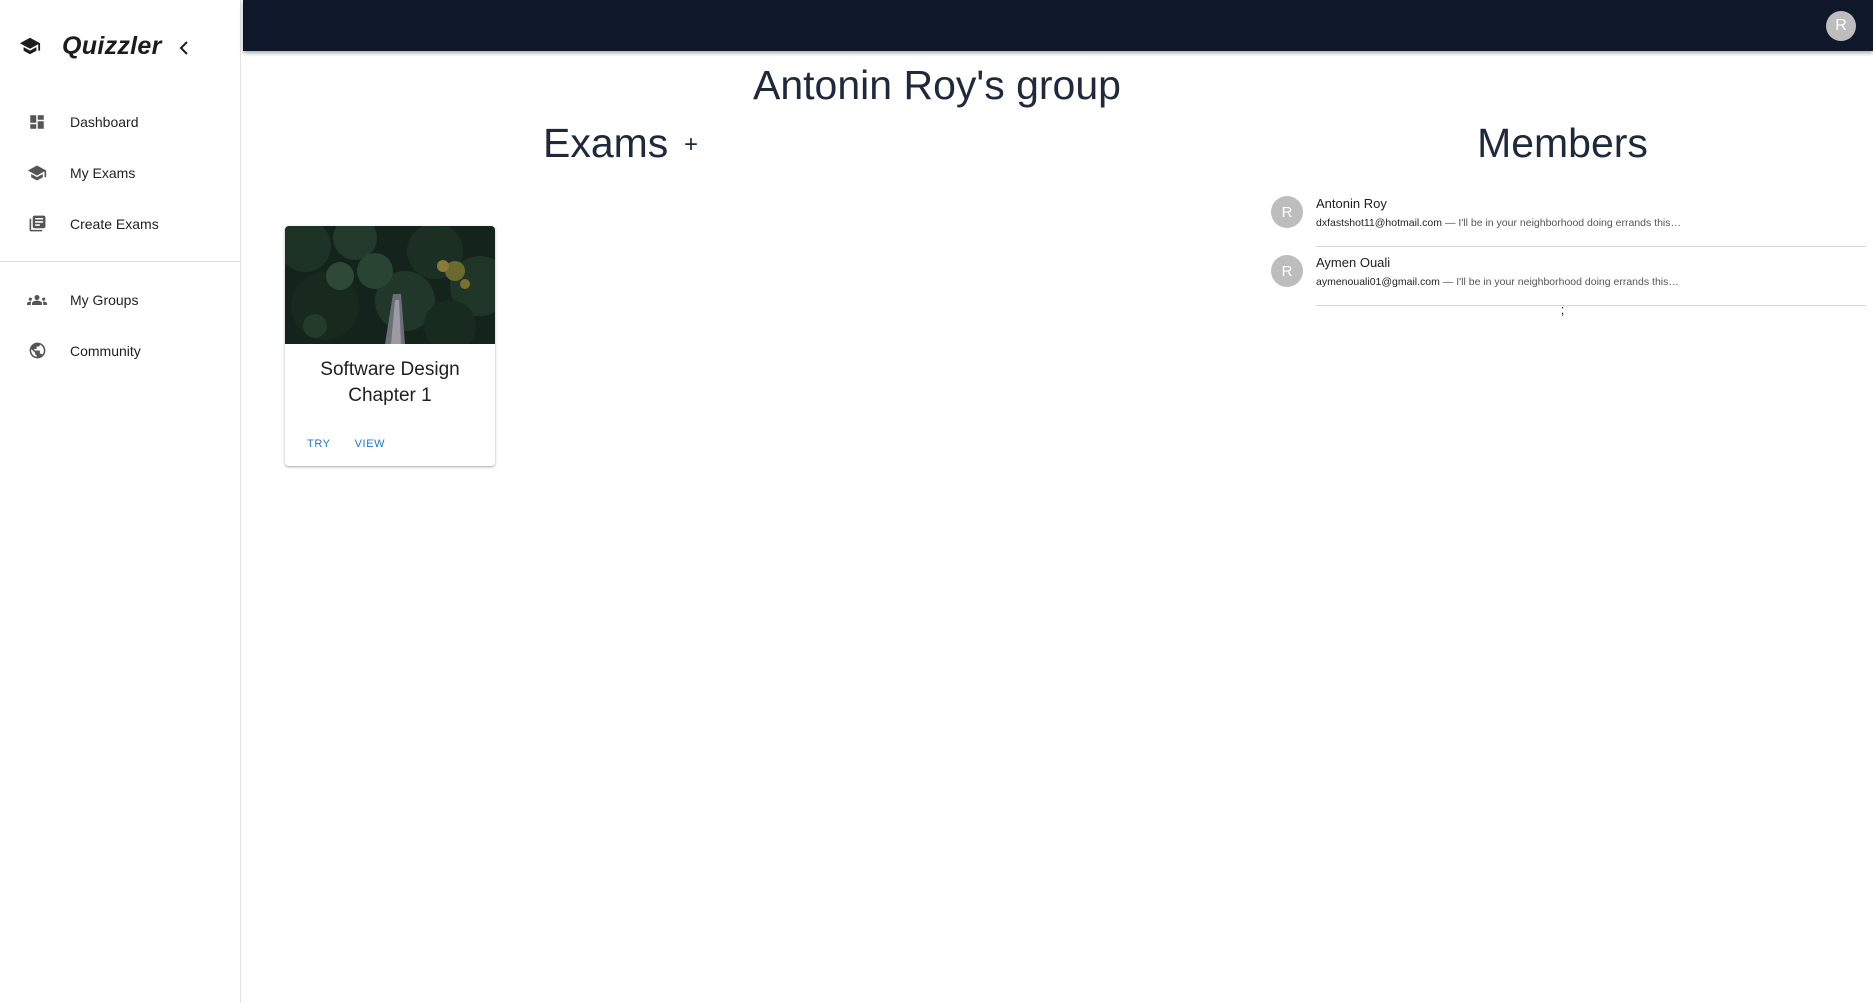  What do you see at coordinates (37, 122) in the screenshot?
I see `dashboard-icon` at bounding box center [37, 122].